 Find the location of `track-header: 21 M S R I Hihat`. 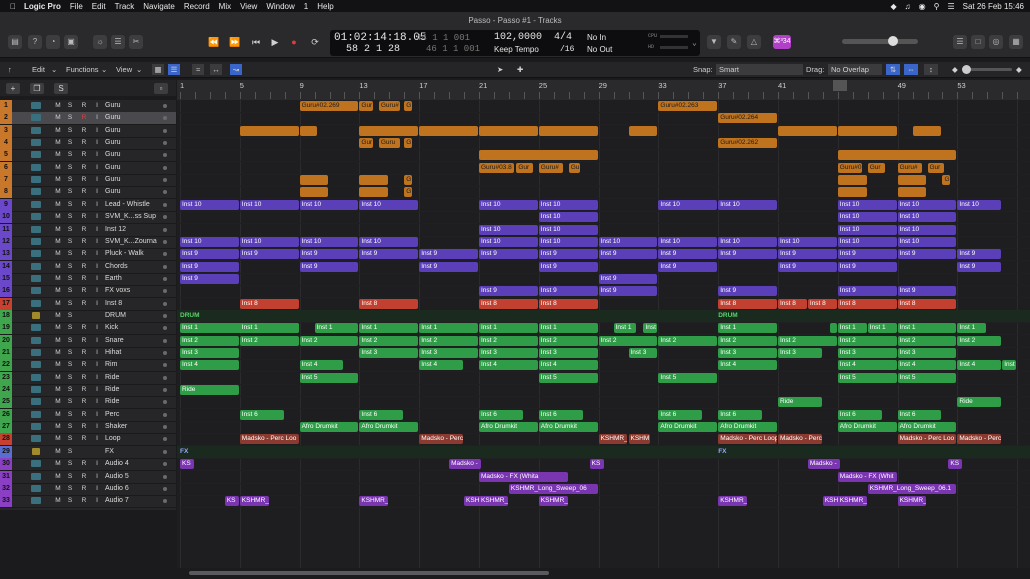

track-header: 21 M S R I Hihat is located at coordinates (88, 353).